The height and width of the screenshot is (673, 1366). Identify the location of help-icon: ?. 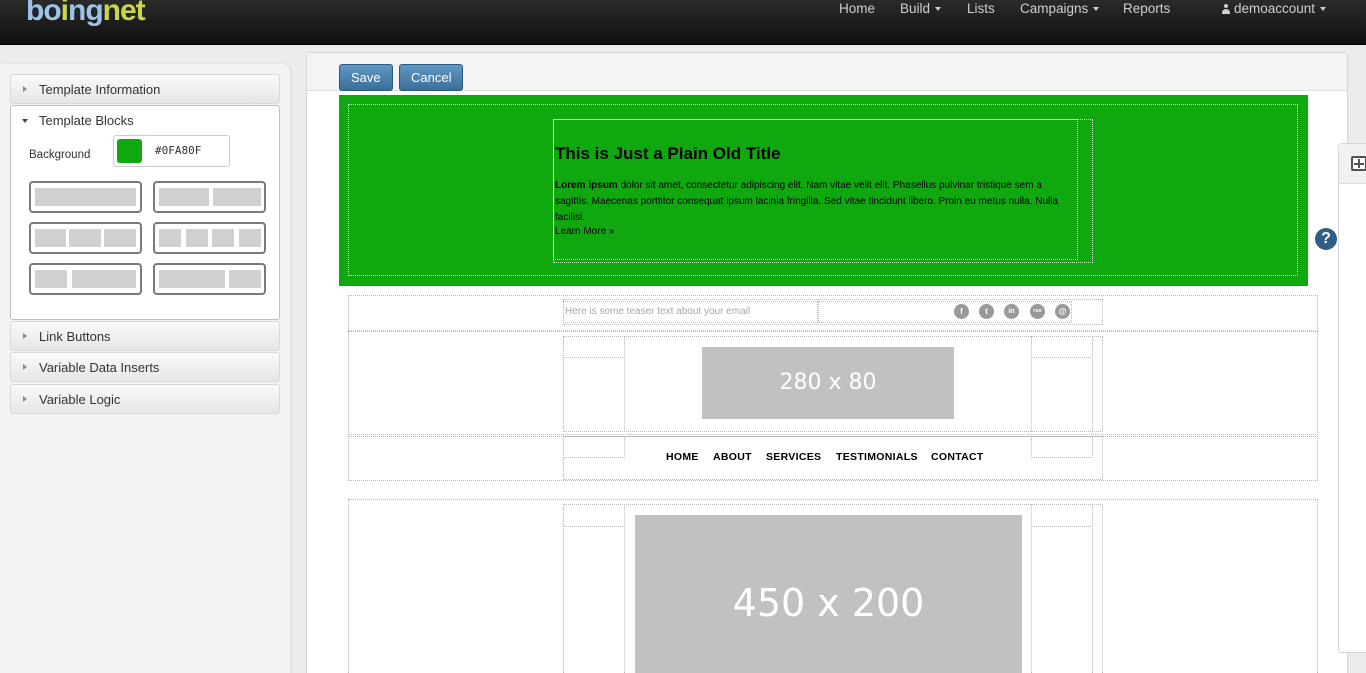
(1326, 239).